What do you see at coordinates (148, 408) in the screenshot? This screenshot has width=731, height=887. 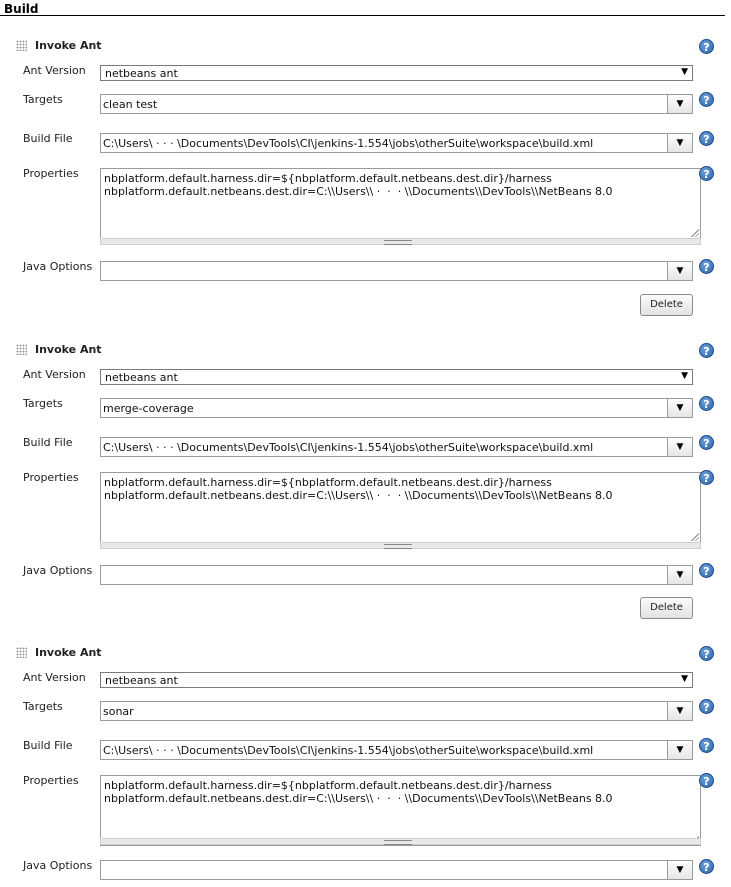 I see `targets-value: merge-coverage` at bounding box center [148, 408].